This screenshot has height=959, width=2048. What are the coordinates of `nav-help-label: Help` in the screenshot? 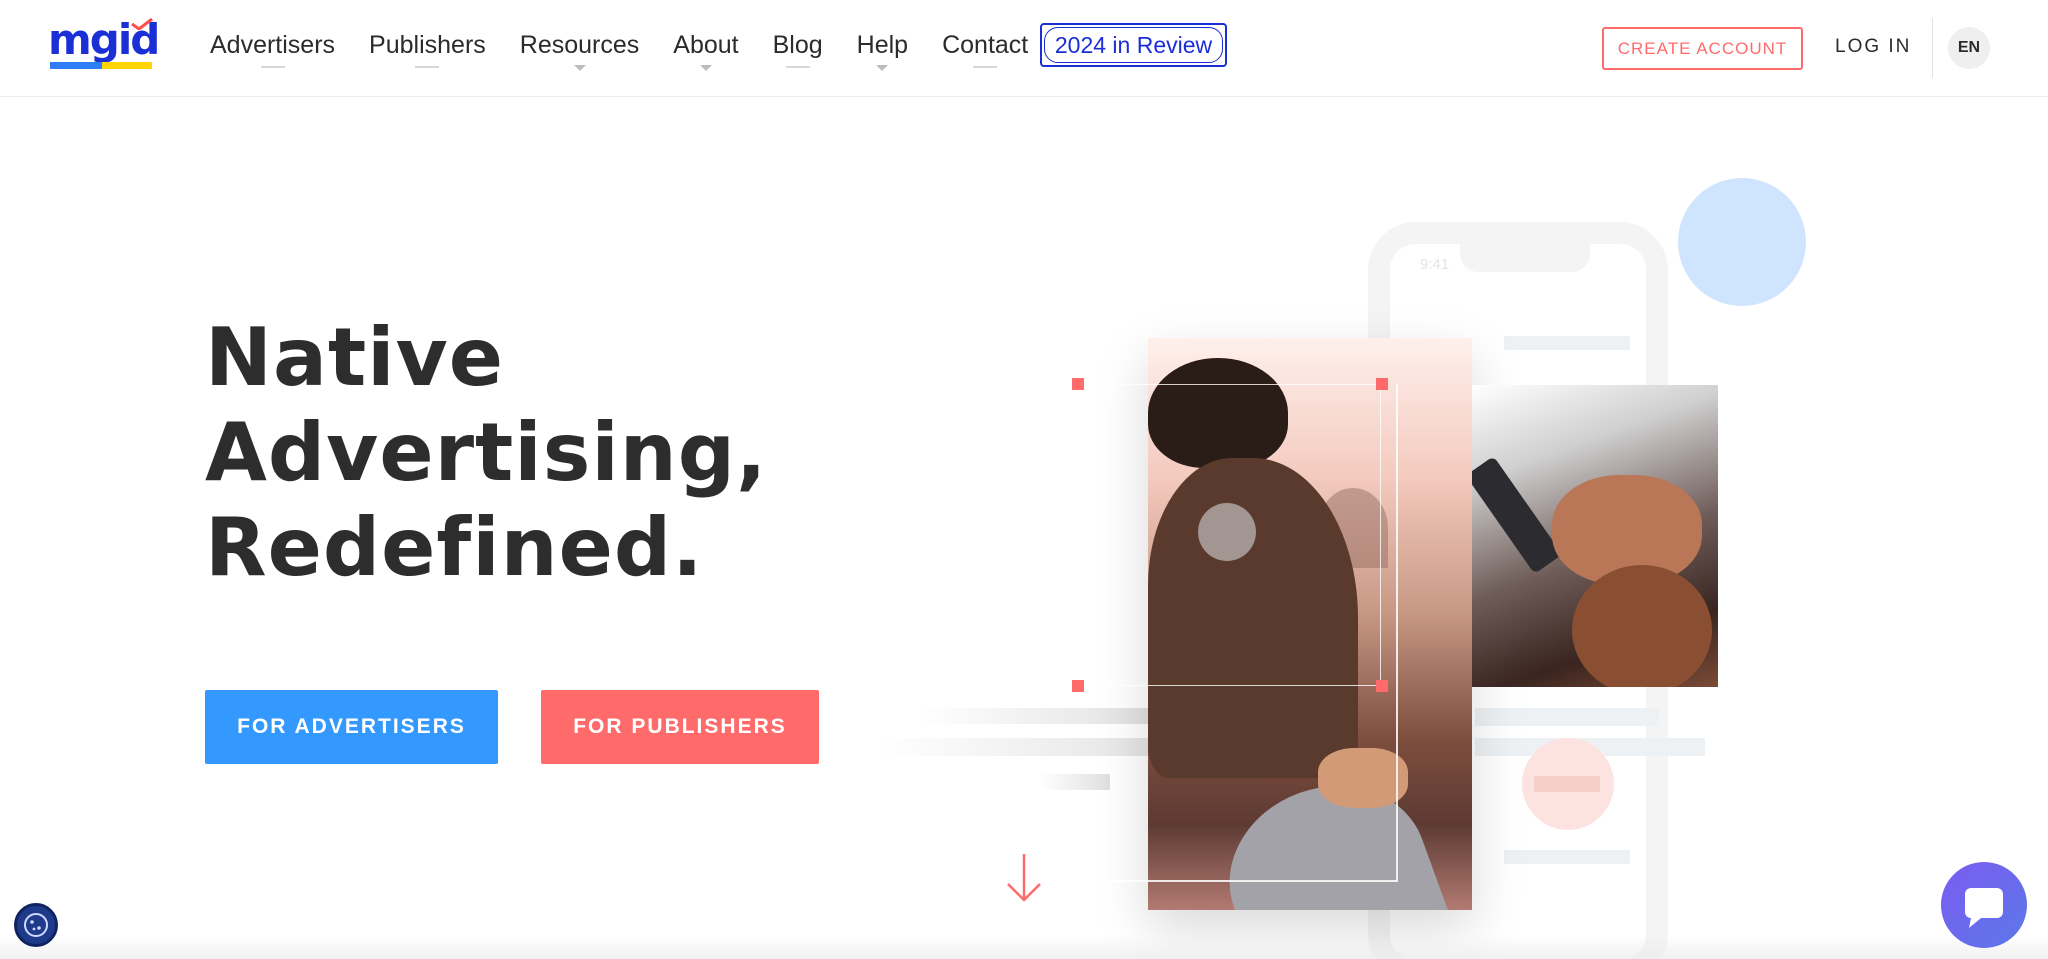 It's located at (882, 45).